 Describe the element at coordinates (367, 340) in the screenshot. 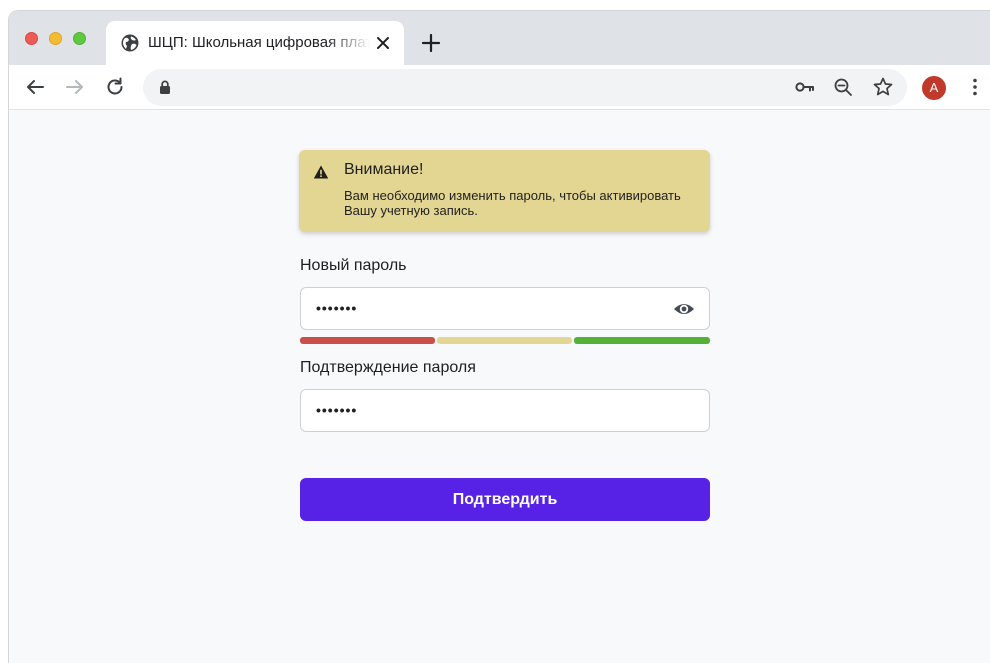

I see `strength-segment-weak` at that location.